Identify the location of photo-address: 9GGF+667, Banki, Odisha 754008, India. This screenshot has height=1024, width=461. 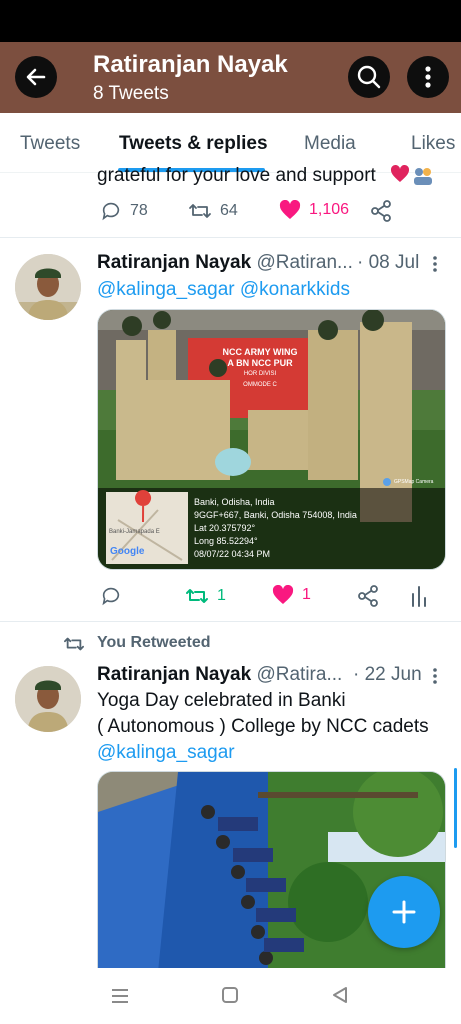
(275, 515).